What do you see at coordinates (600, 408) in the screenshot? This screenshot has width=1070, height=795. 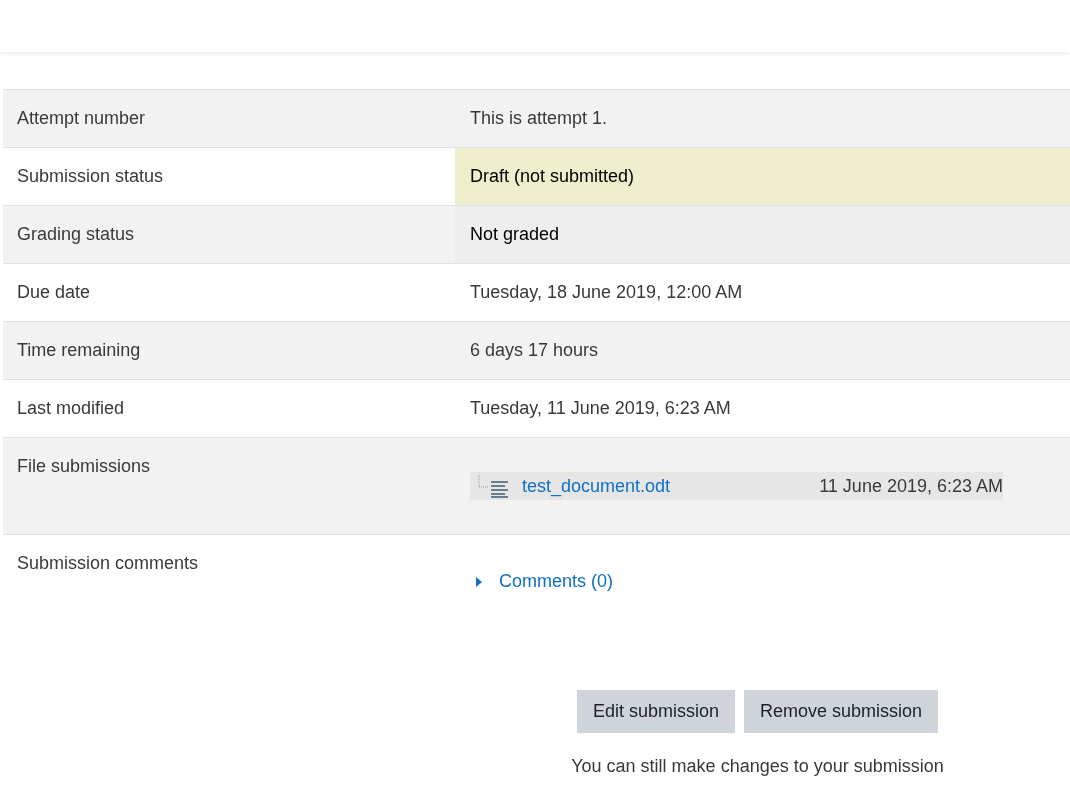 I see `row-value: Tuesday, 11 June 2019, 6:23 AM` at bounding box center [600, 408].